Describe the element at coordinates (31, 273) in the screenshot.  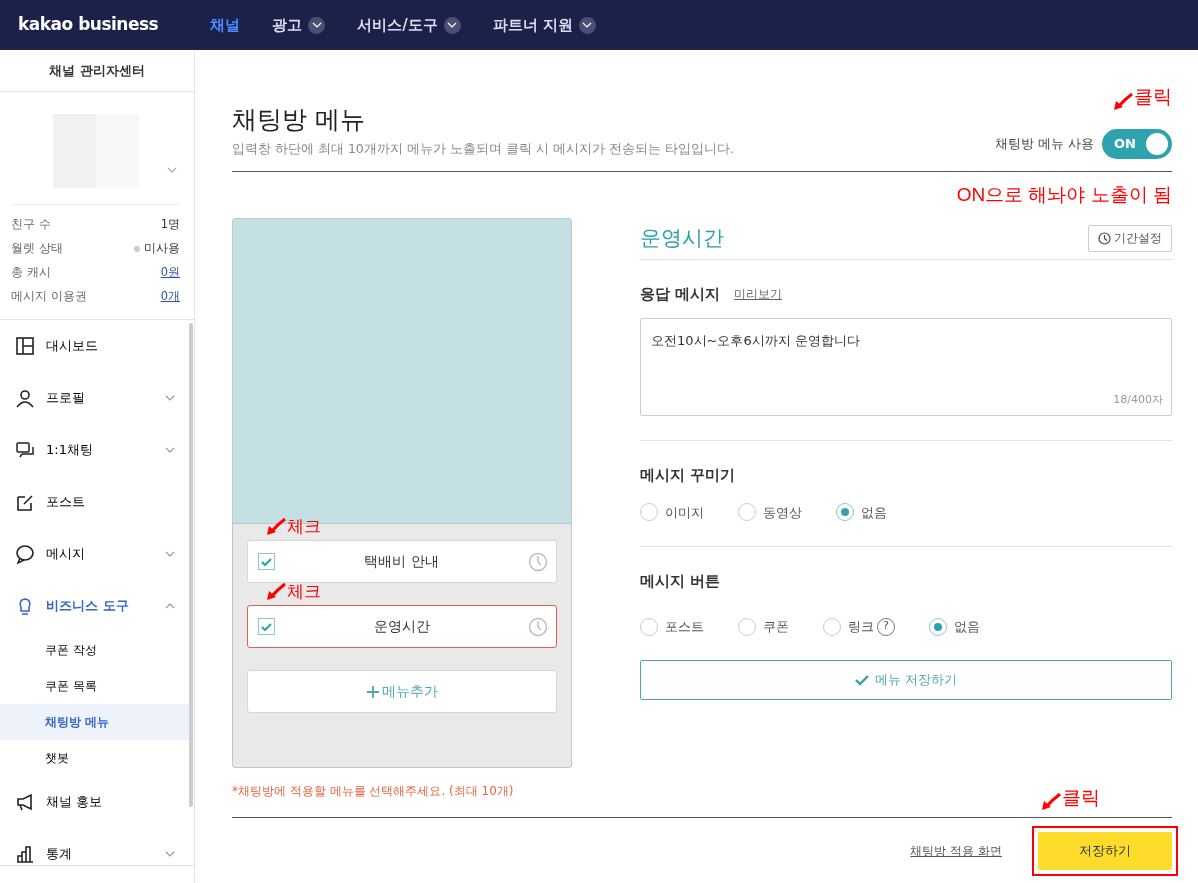
I see `stat-label: 총 캐시` at that location.